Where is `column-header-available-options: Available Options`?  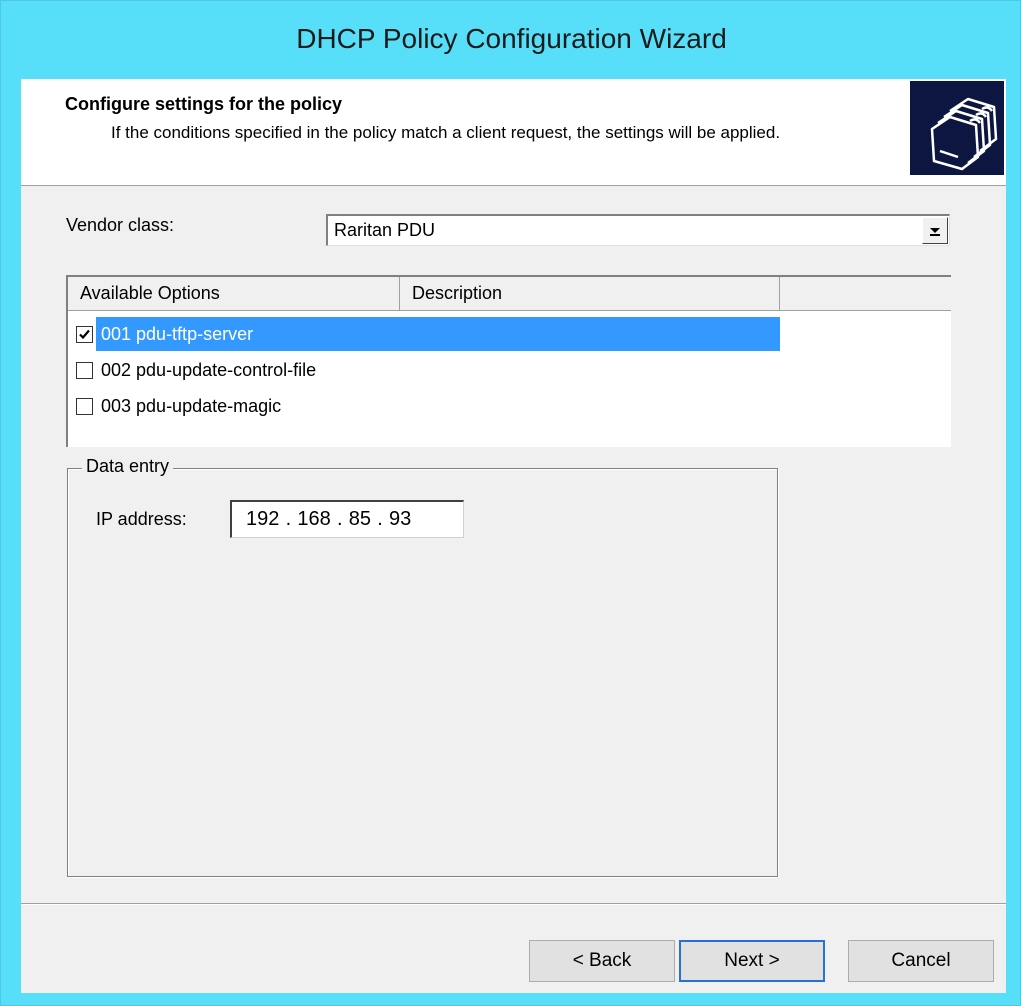 column-header-available-options: Available Options is located at coordinates (234, 293).